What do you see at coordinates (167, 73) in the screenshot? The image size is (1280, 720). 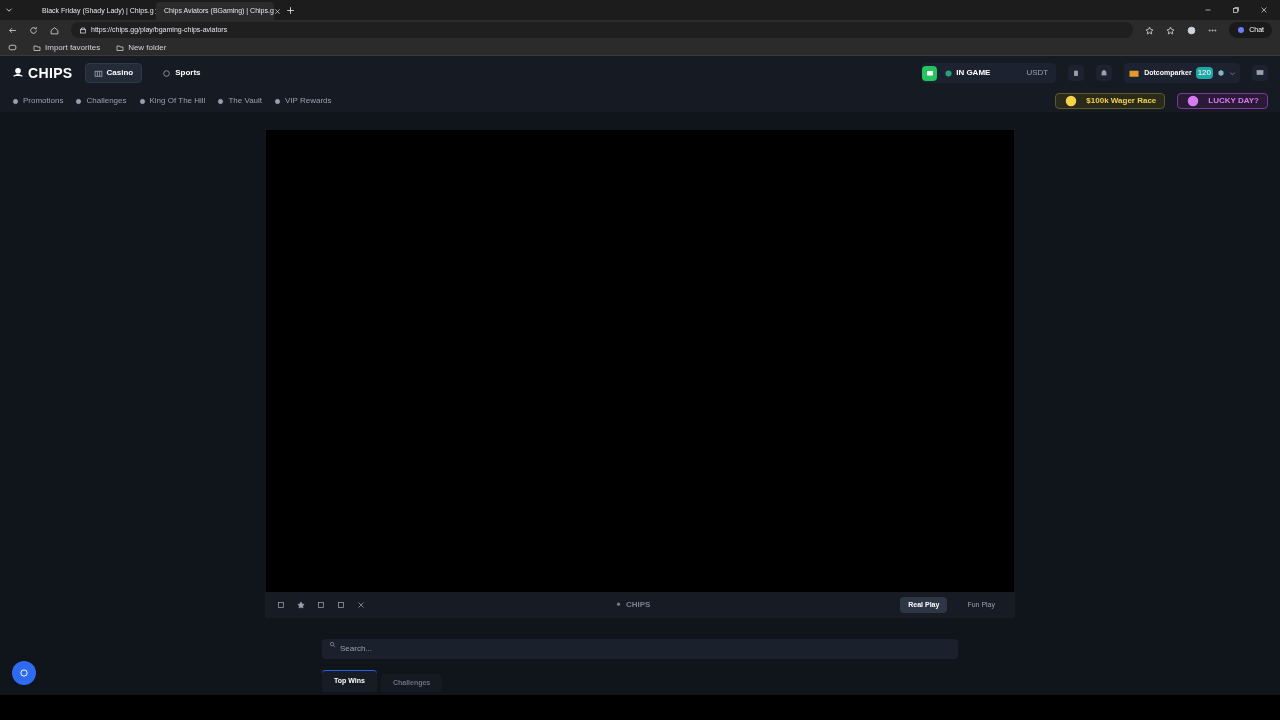 I see `ball-icon` at bounding box center [167, 73].